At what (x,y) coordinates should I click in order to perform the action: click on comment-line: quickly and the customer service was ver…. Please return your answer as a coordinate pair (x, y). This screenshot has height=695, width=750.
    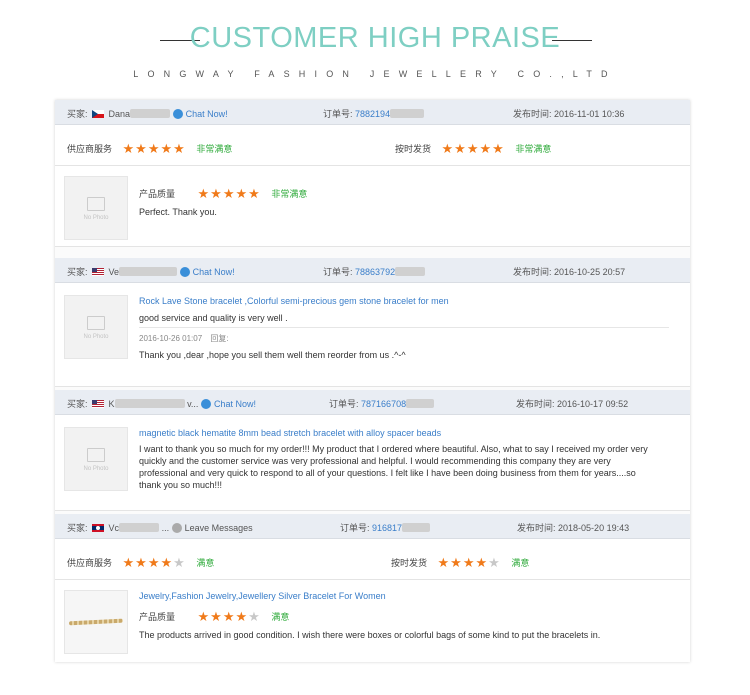
    Looking at the image, I should click on (375, 461).